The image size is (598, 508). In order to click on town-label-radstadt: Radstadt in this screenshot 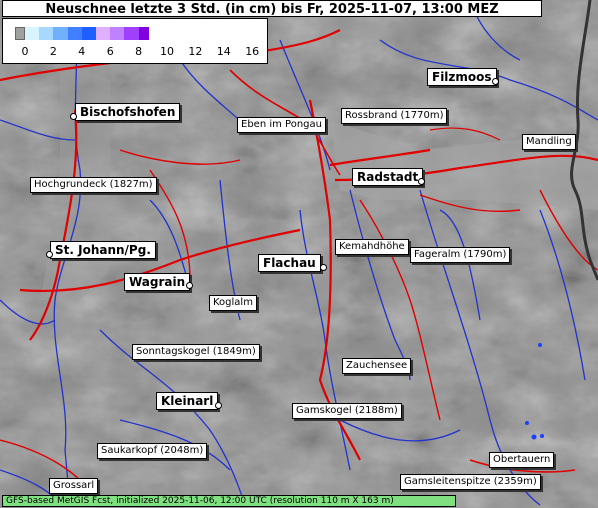, I will do `click(388, 177)`.